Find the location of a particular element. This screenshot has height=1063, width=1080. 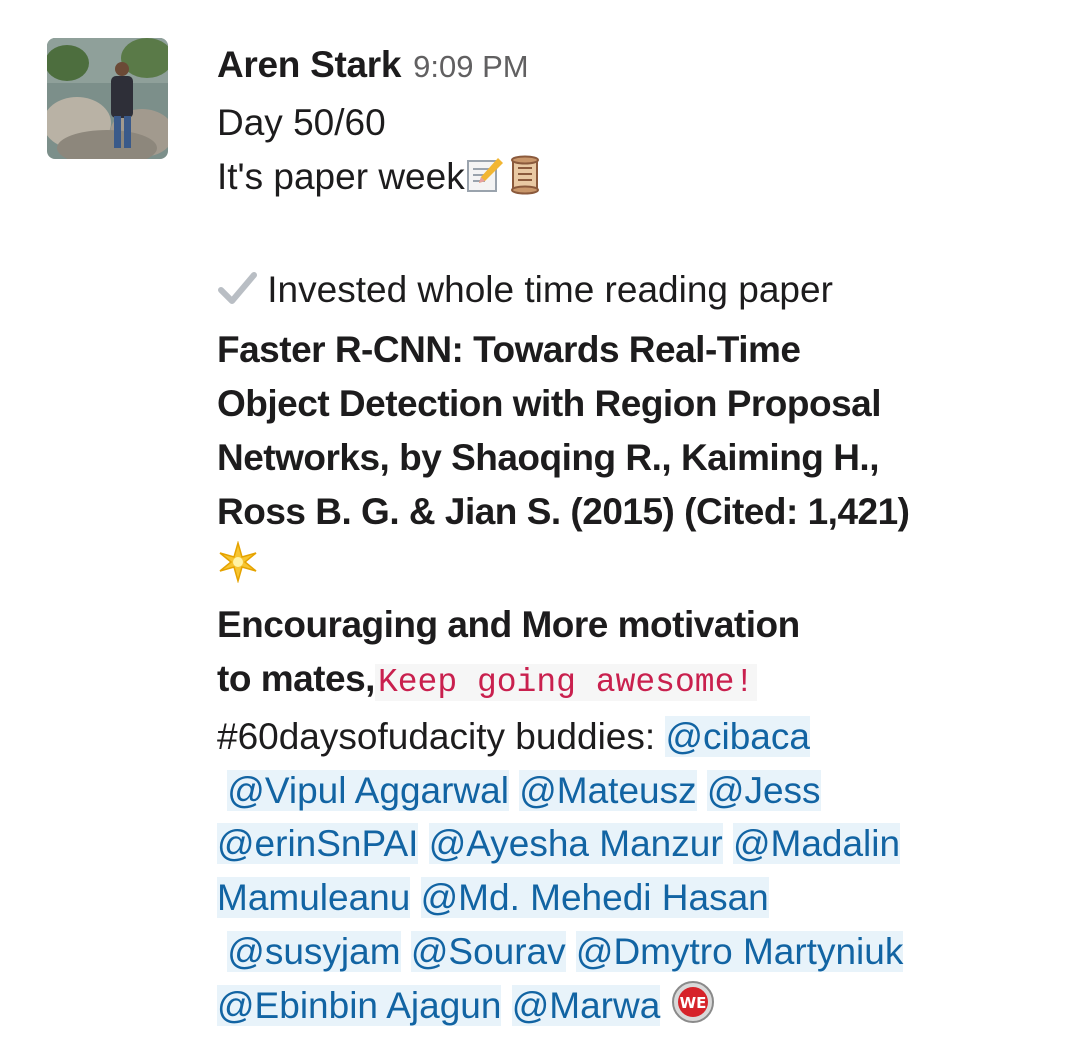

we-badge-text: WE is located at coordinates (692, 1003).